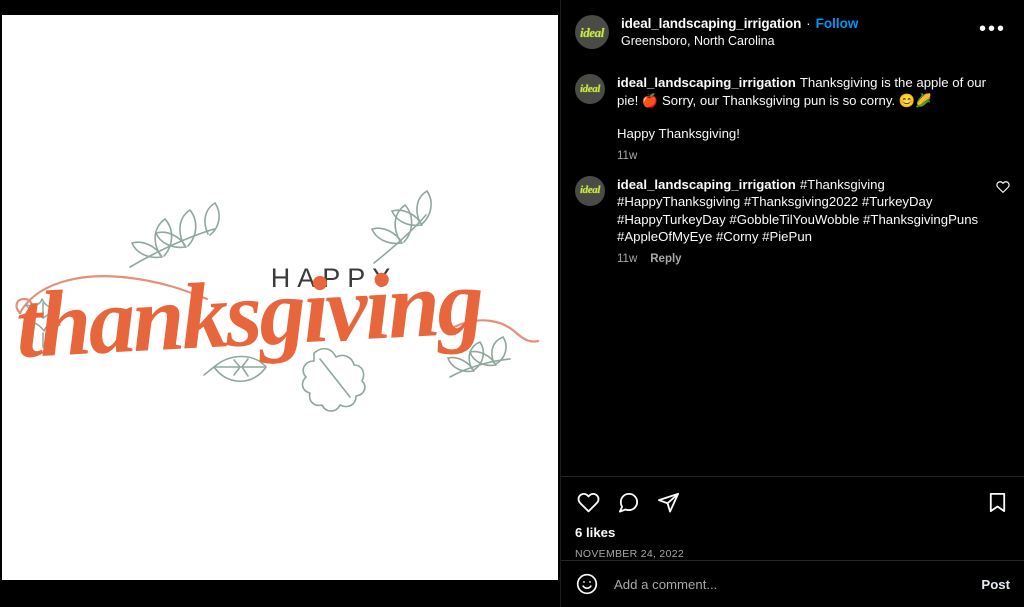 Image resolution: width=1024 pixels, height=607 pixels. Describe the element at coordinates (802, 259) in the screenshot. I see `comment-meta: 11w Reply` at that location.